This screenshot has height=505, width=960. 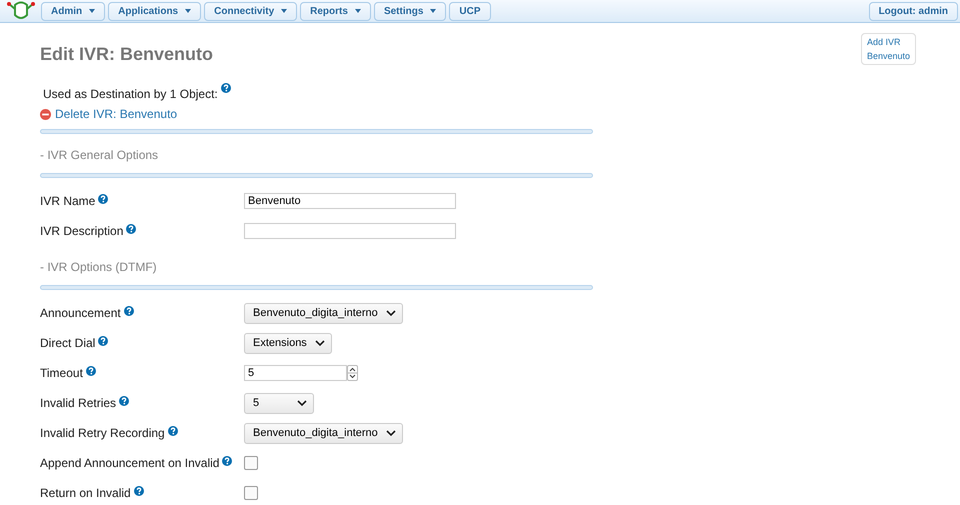 What do you see at coordinates (45, 114) in the screenshot?
I see `delete-icon` at bounding box center [45, 114].